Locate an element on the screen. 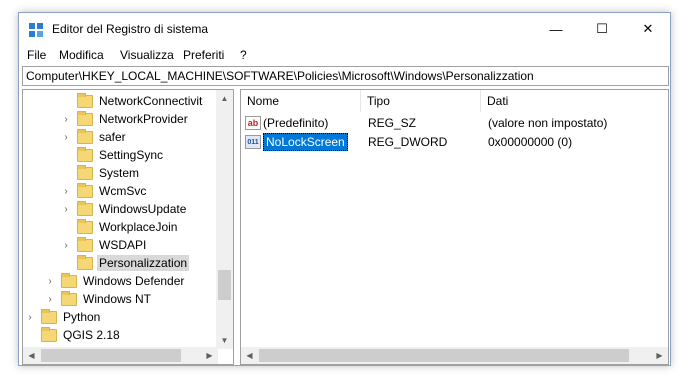 This screenshot has height=388, width=693. value-name: (Predefinito) is located at coordinates (296, 123).